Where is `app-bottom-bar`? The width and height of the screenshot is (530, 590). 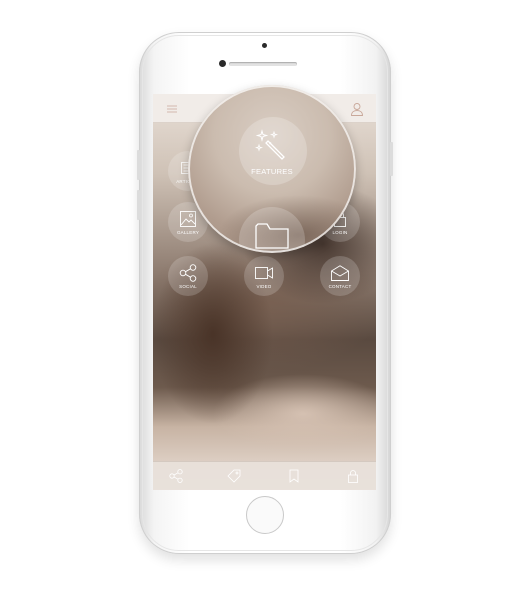
app-bottom-bar is located at coordinates (264, 475).